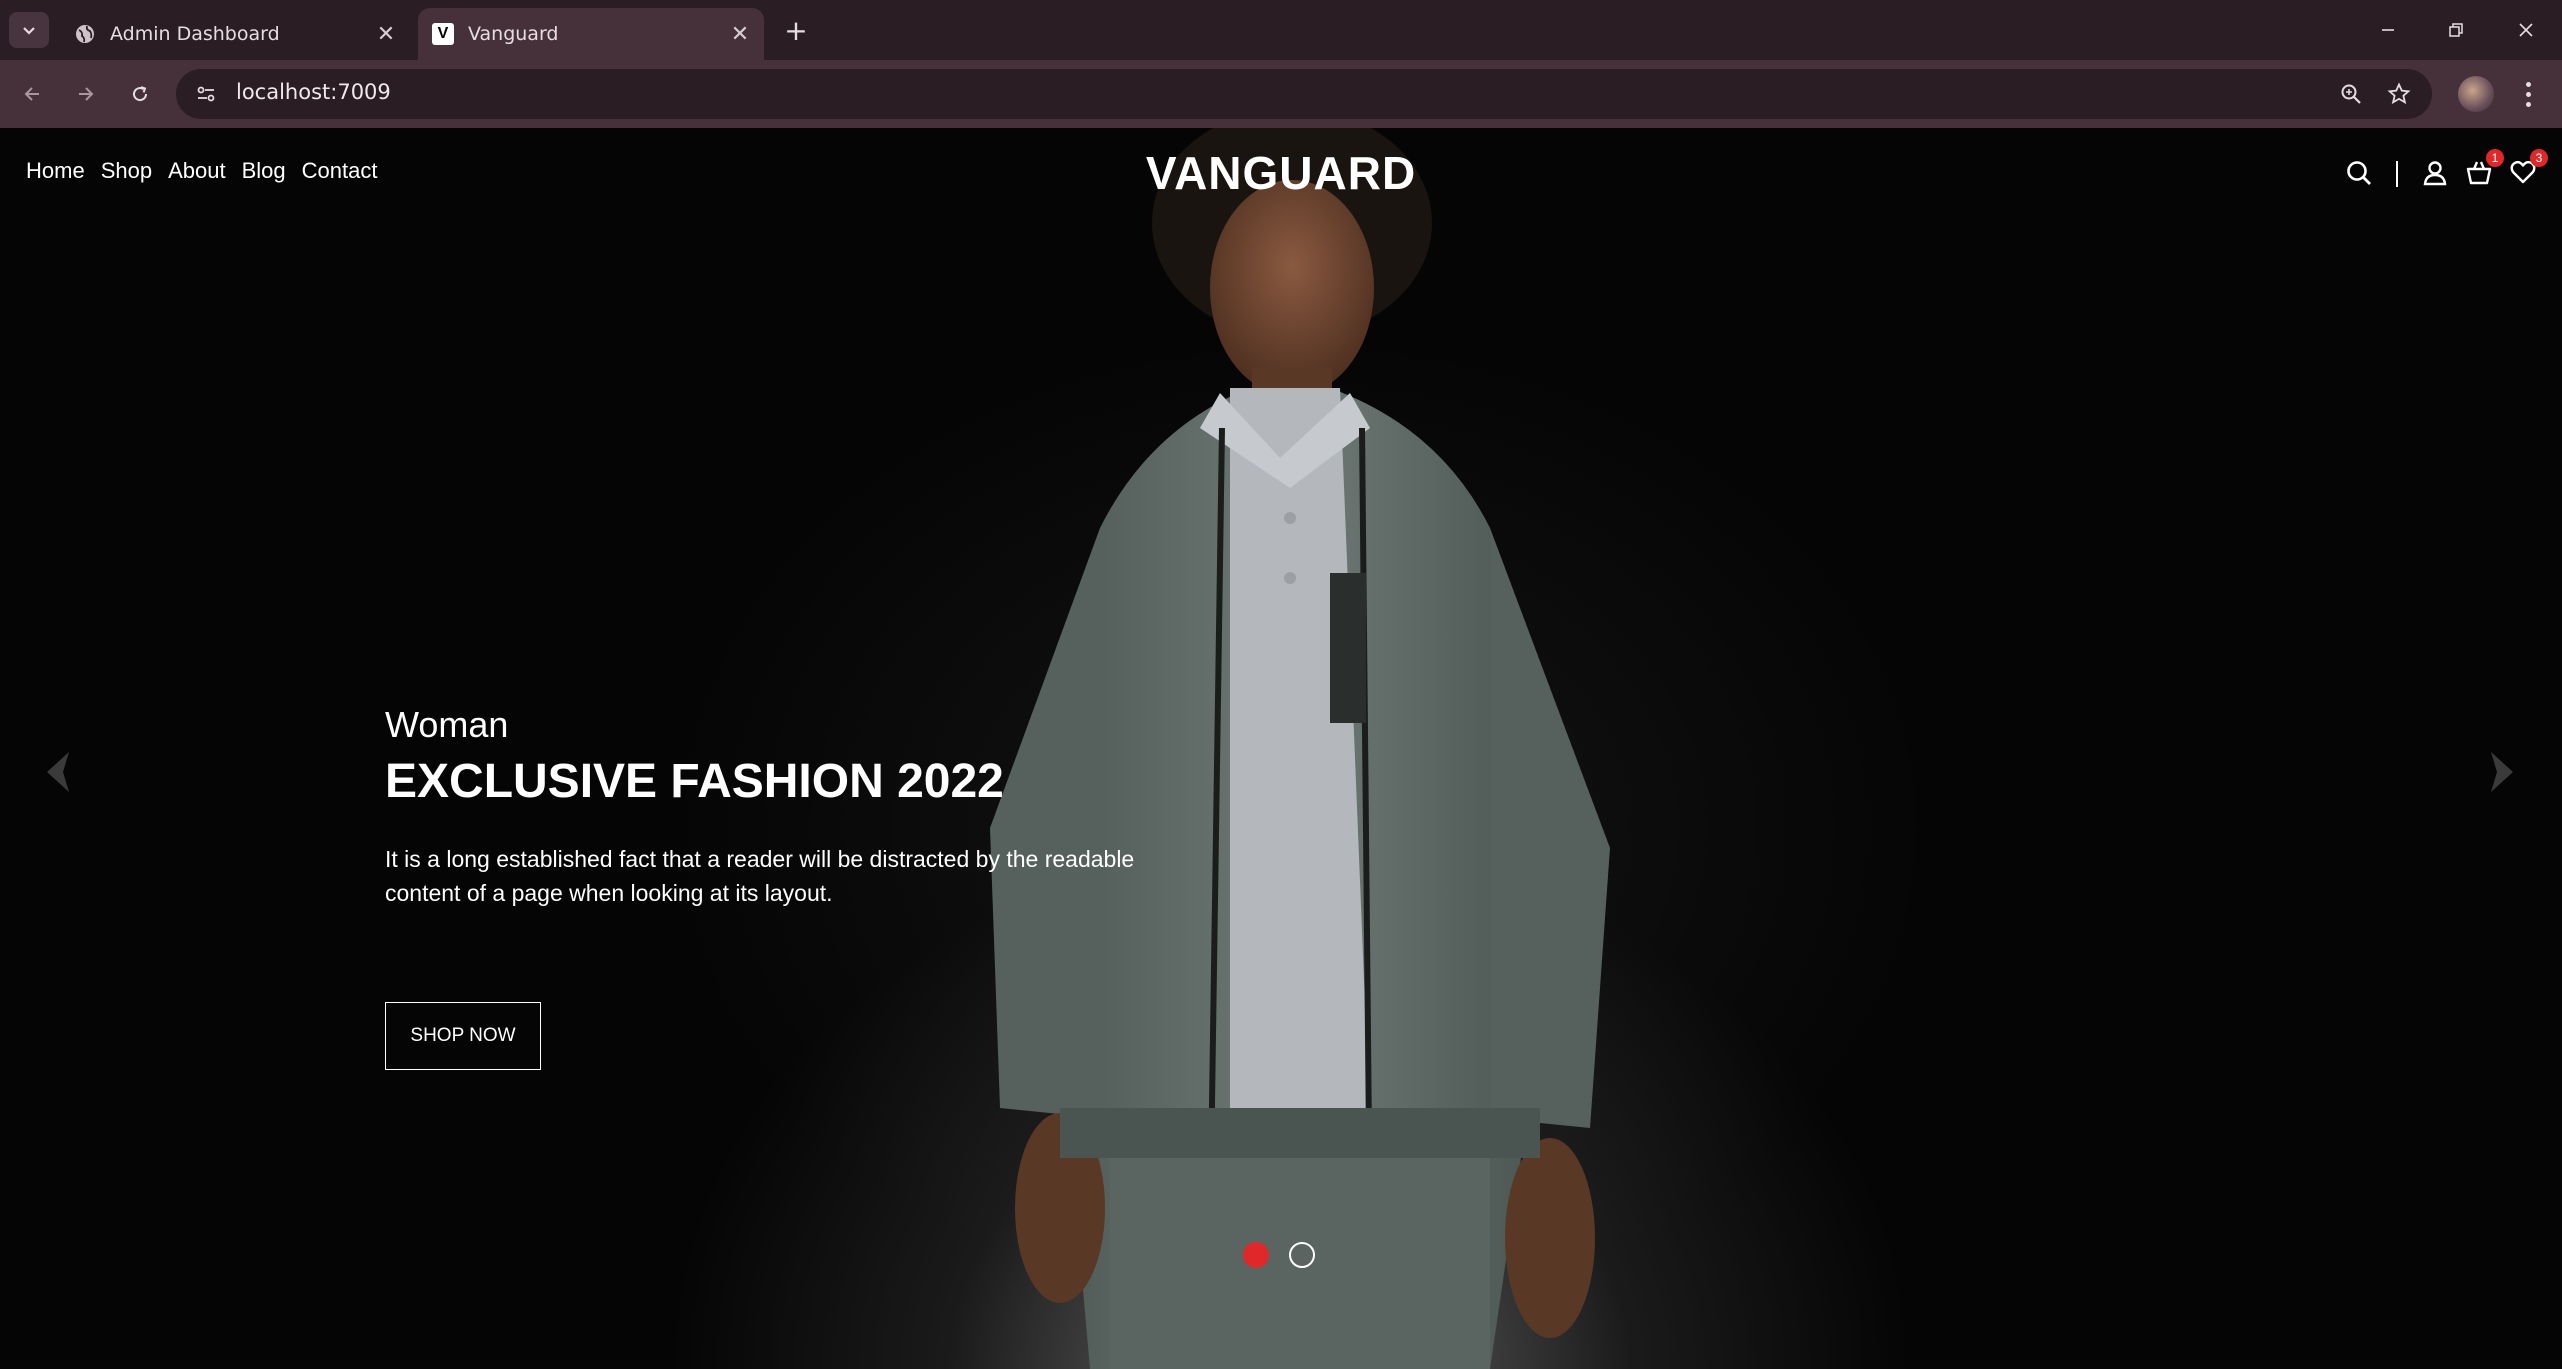  I want to click on browser-toolbar: localhost:7009, so click(1281, 94).